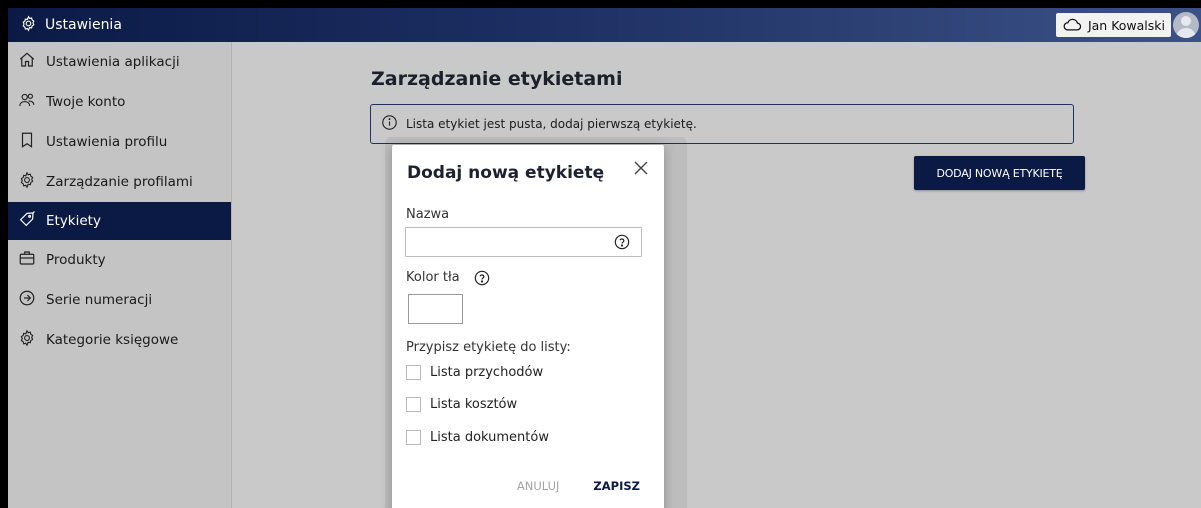 The image size is (1201, 508). I want to click on dialog-title: Dodaj nową etykietę, so click(506, 173).